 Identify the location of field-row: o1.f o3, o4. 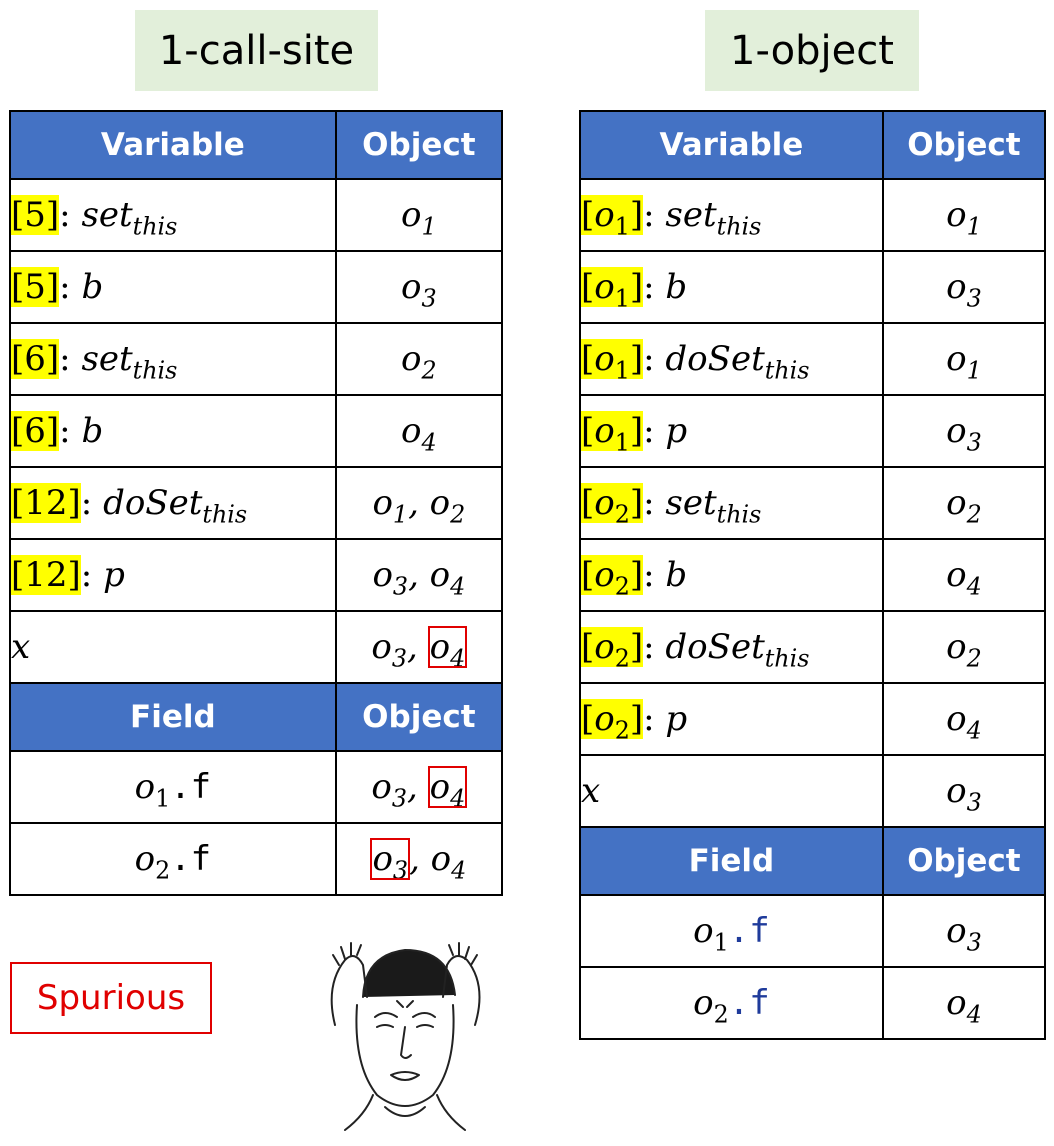
(256, 787).